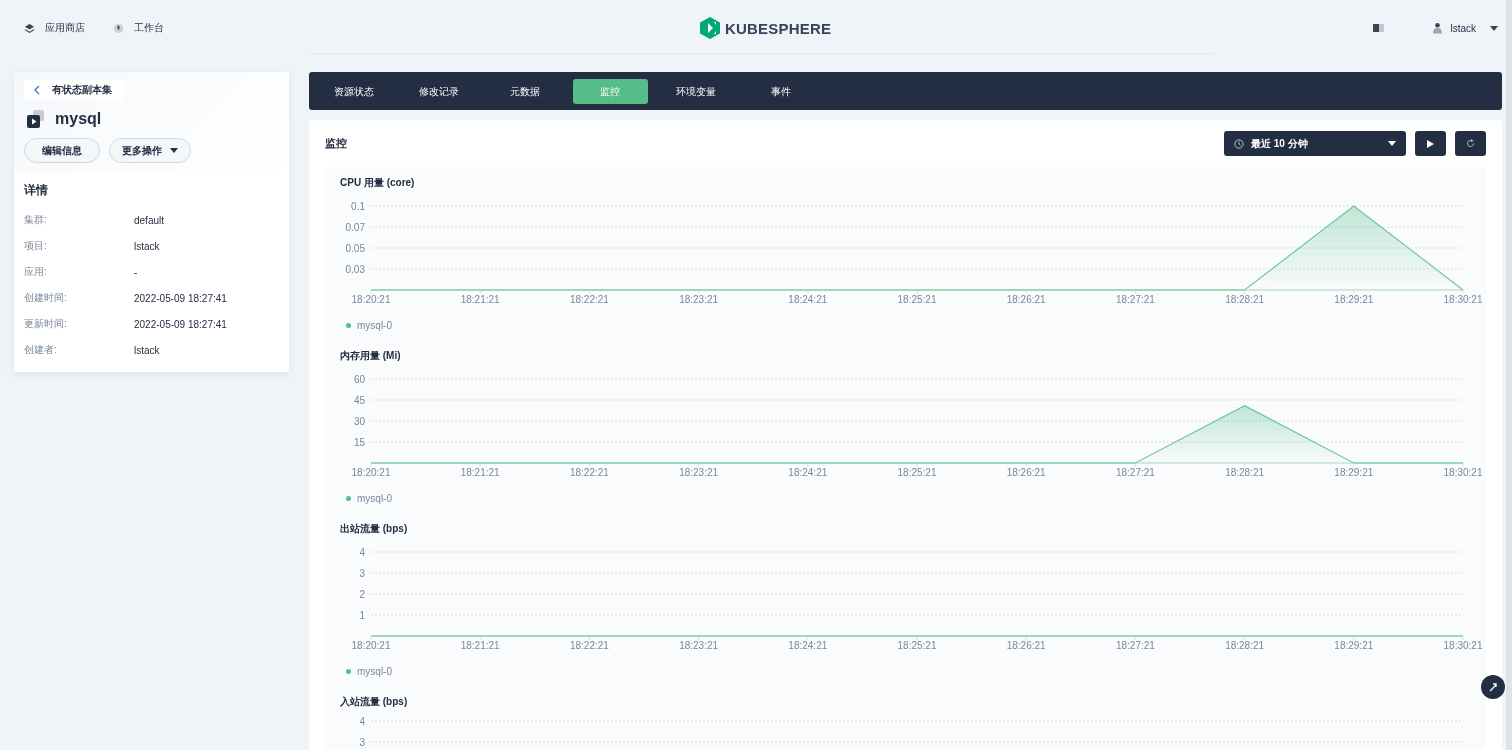  I want to click on dashboard-icon, so click(118, 28).